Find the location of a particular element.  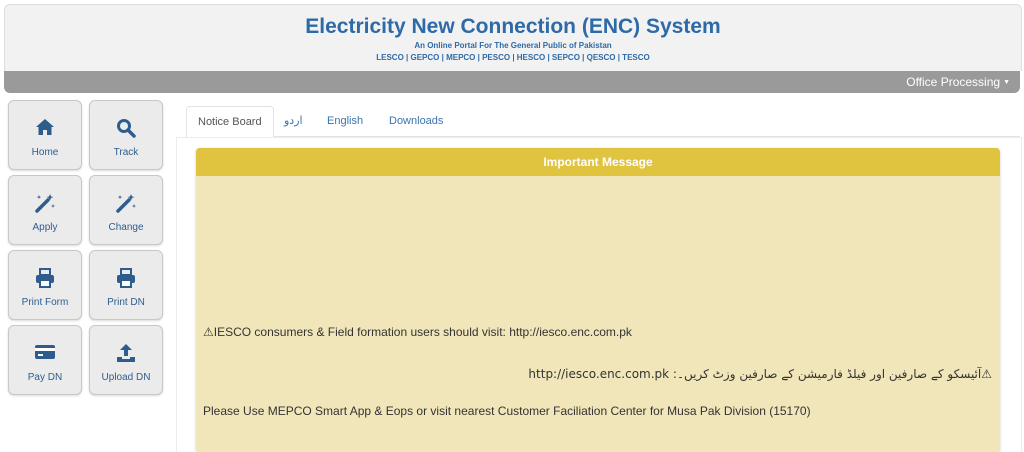

upload-dn-button: Upload DN is located at coordinates (126, 360).